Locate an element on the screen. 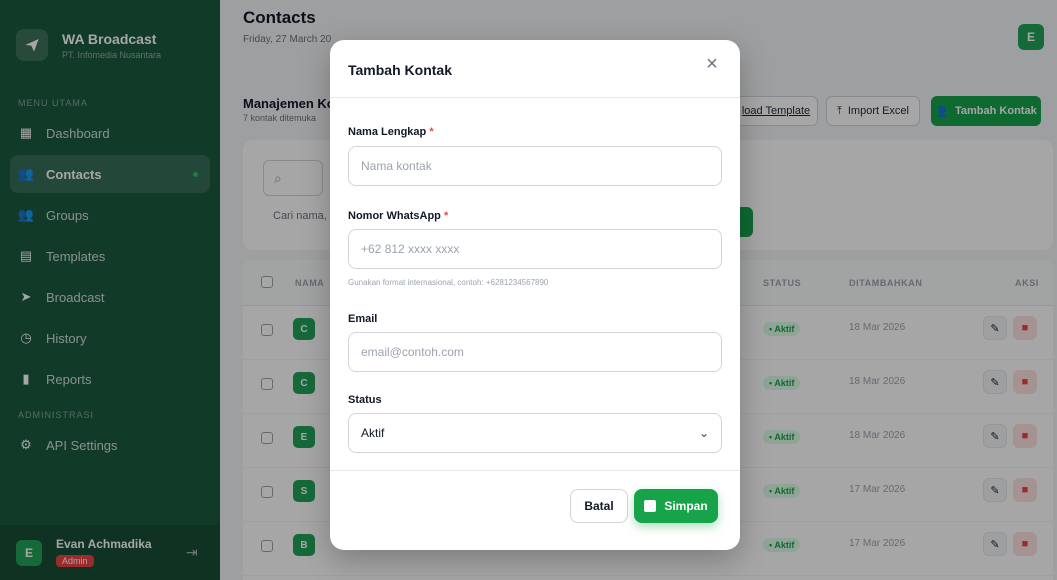  modal-title: Tambah Kontak is located at coordinates (400, 70).